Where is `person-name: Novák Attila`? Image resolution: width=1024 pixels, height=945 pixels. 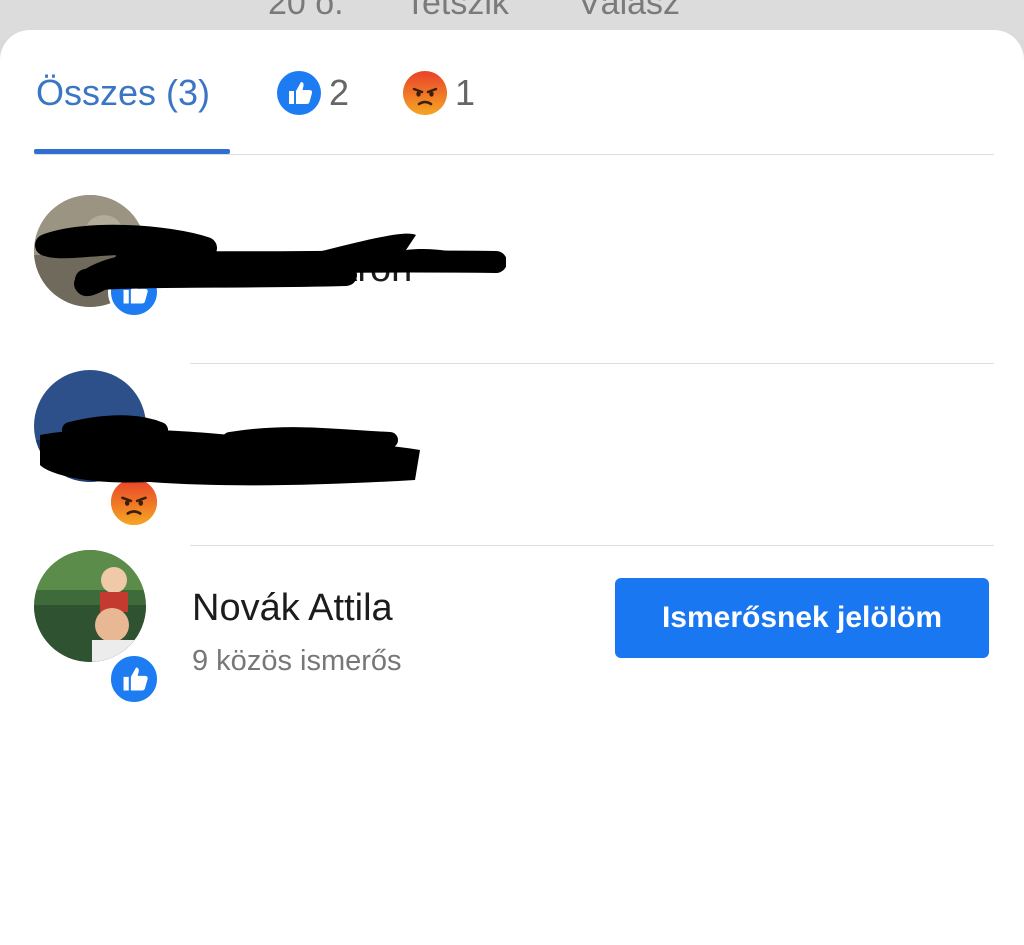
person-name: Novák Attila is located at coordinates (292, 608).